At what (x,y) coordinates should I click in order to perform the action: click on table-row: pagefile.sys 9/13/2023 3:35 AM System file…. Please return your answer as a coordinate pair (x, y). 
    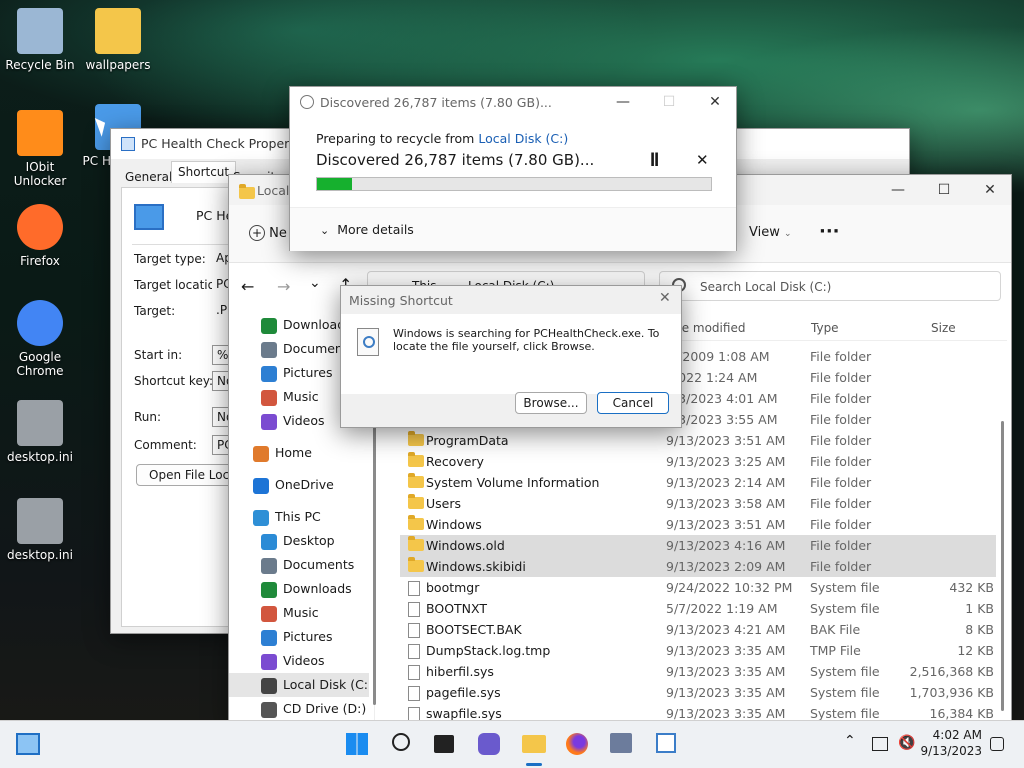
    Looking at the image, I should click on (698, 692).